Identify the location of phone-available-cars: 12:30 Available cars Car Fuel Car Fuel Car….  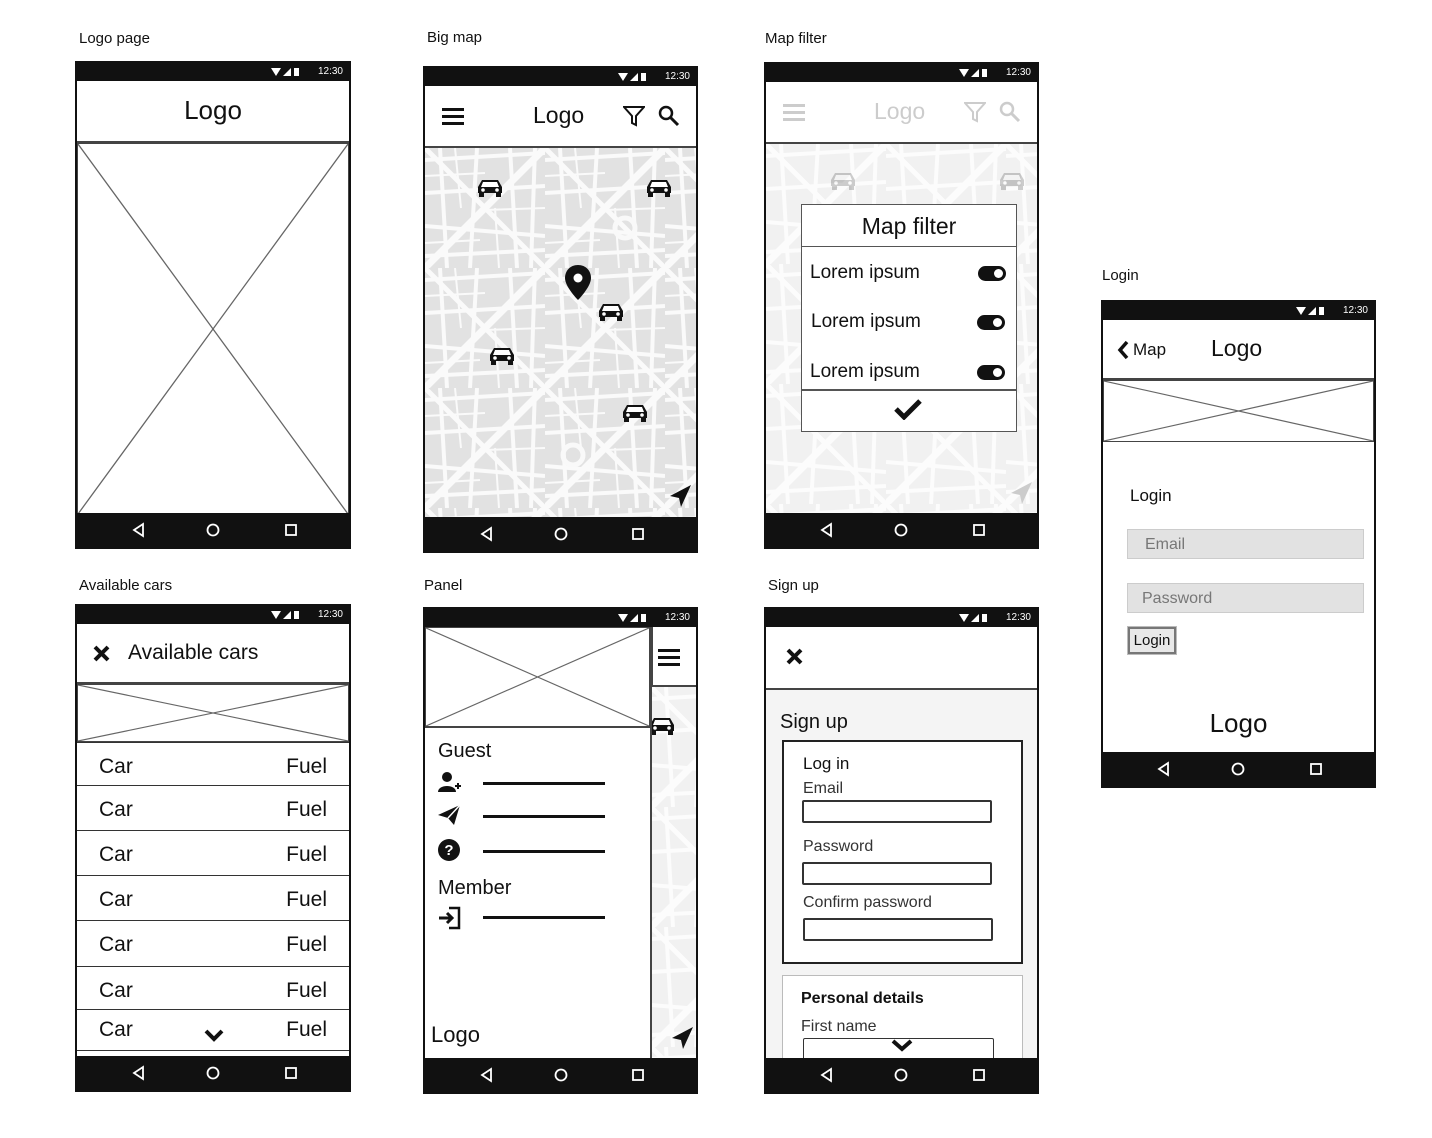
(213, 848).